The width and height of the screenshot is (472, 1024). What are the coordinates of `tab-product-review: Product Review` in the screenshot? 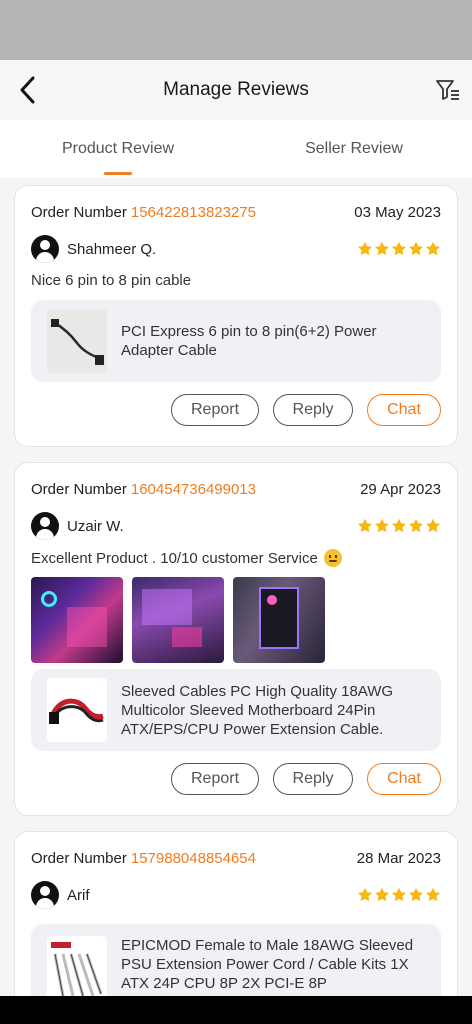 It's located at (118, 149).